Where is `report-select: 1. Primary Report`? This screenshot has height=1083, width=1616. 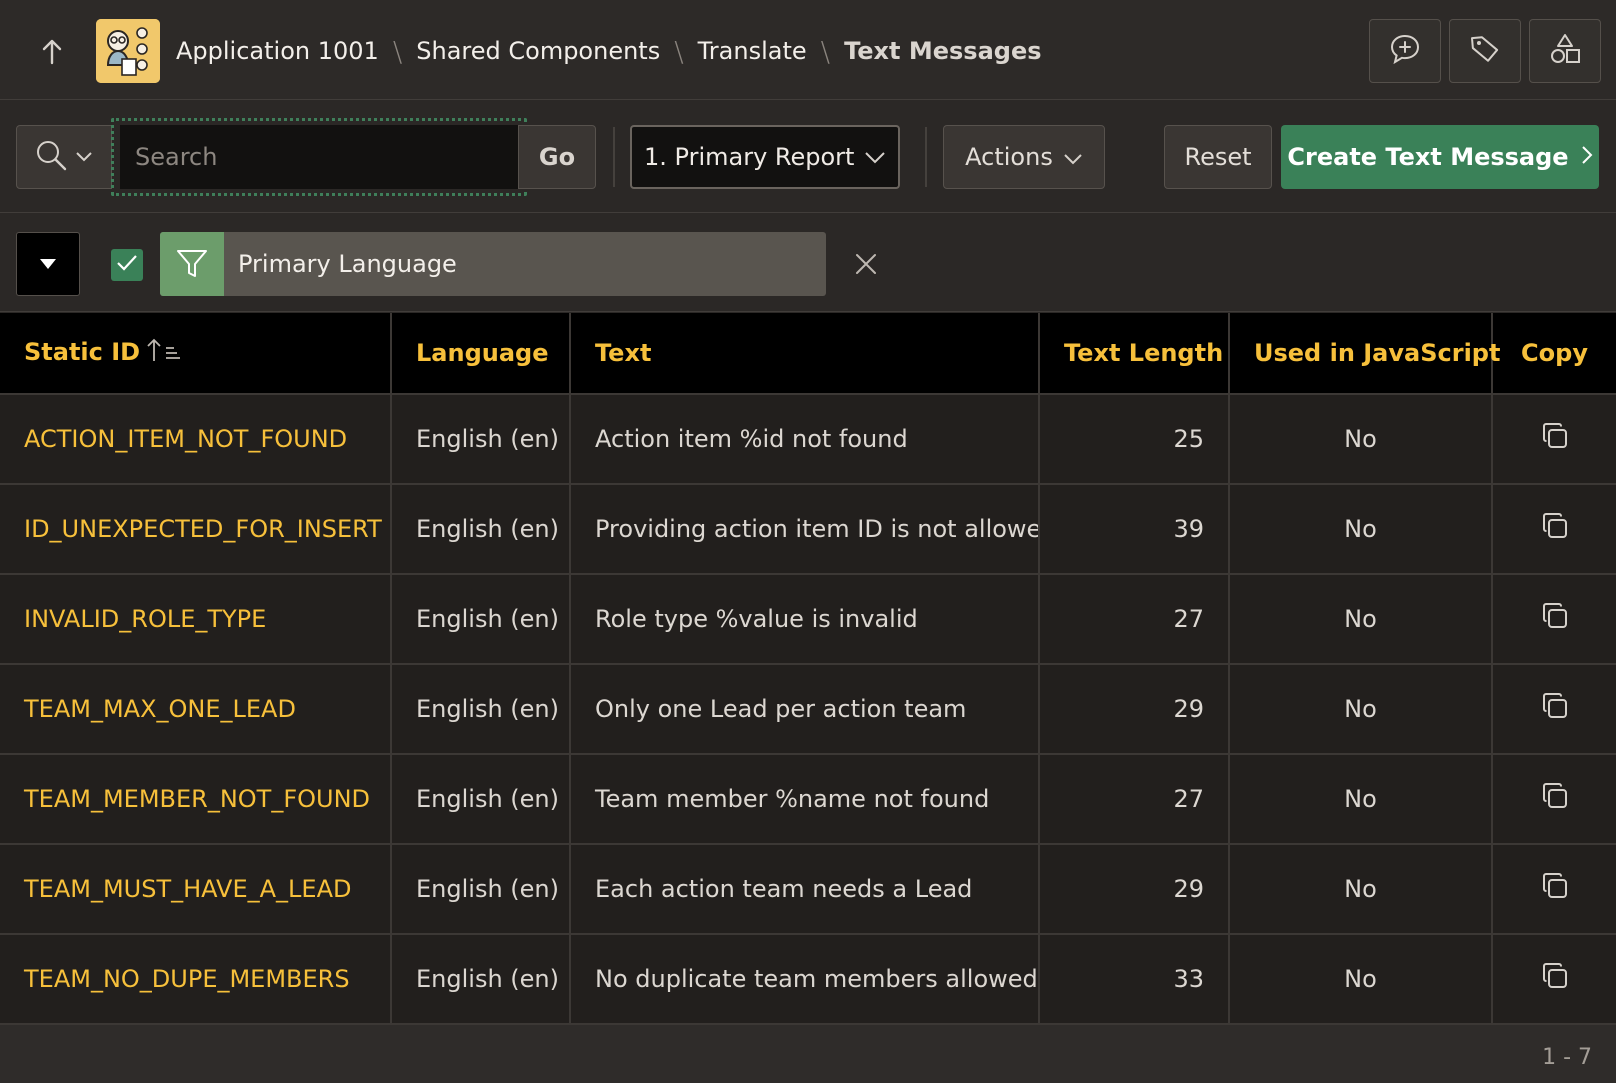
report-select: 1. Primary Report is located at coordinates (765, 157).